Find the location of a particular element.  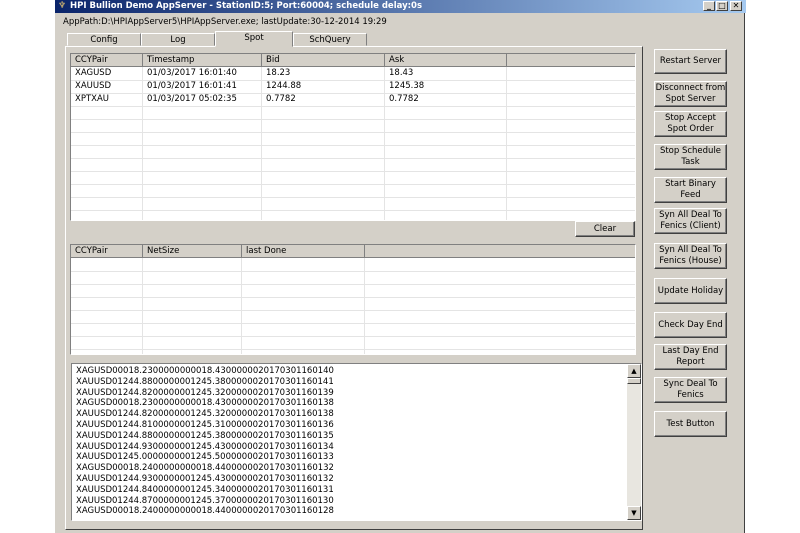

col-header-ask: Ask is located at coordinates (446, 60).